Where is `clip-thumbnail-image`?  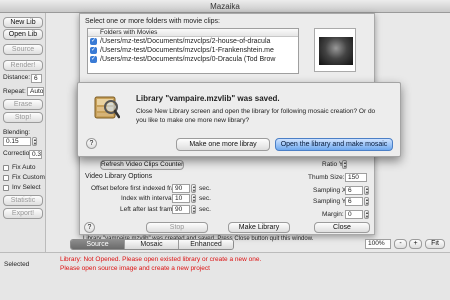
clip-thumbnail-image is located at coordinates (336, 51).